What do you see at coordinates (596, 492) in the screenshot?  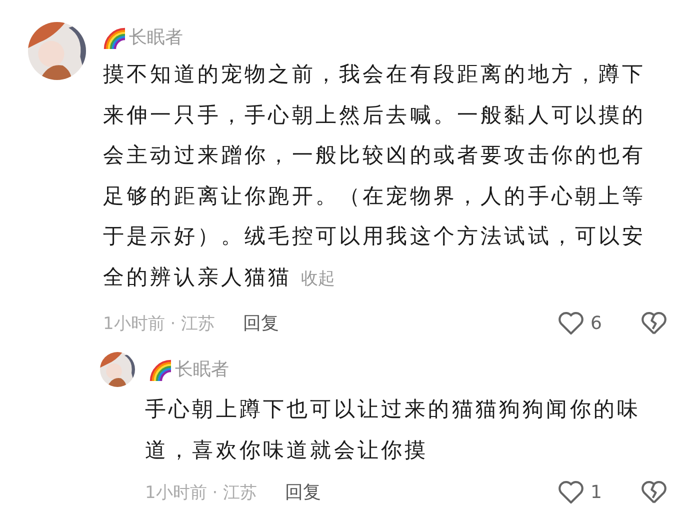 I see `like-count: 1` at bounding box center [596, 492].